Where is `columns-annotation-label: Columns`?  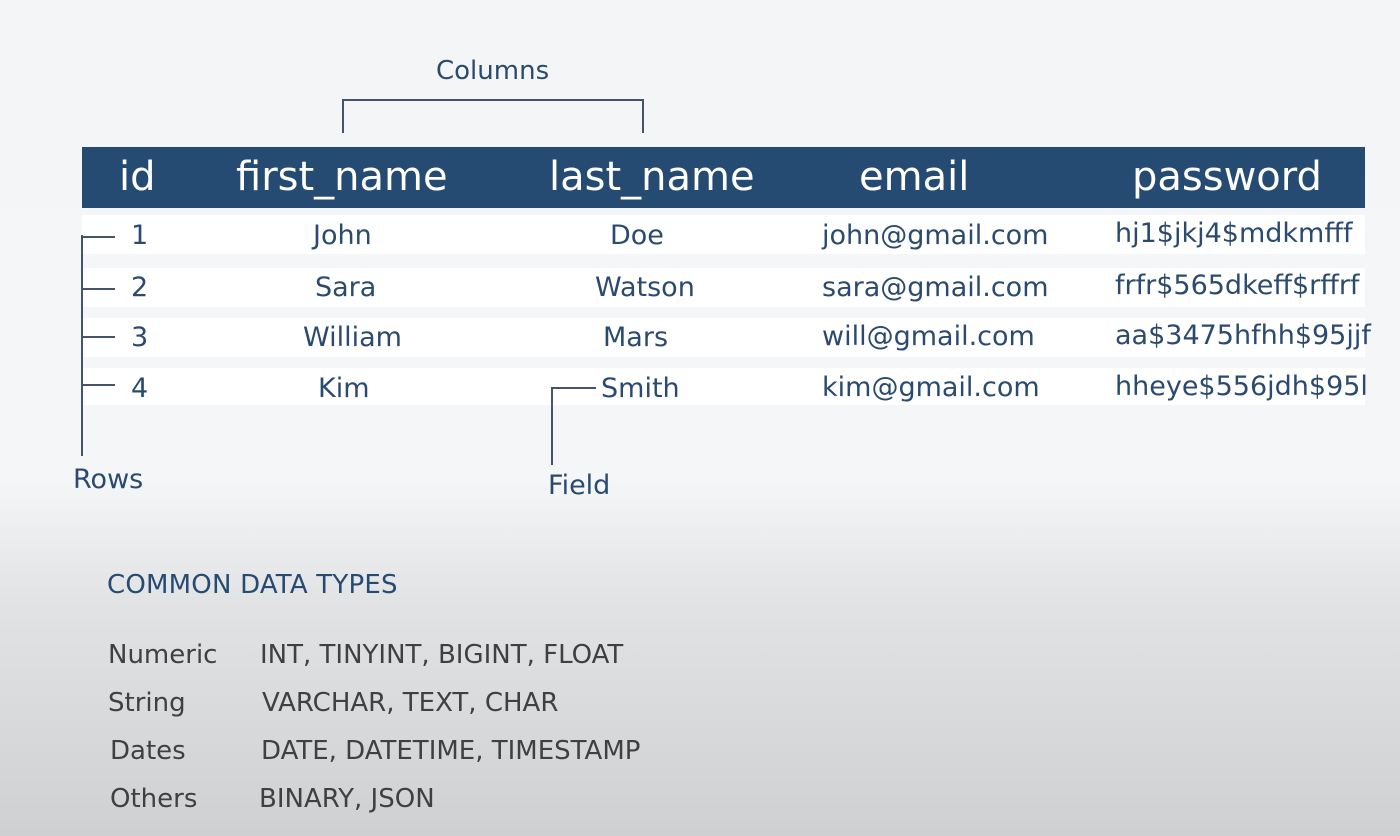
columns-annotation-label: Columns is located at coordinates (493, 71).